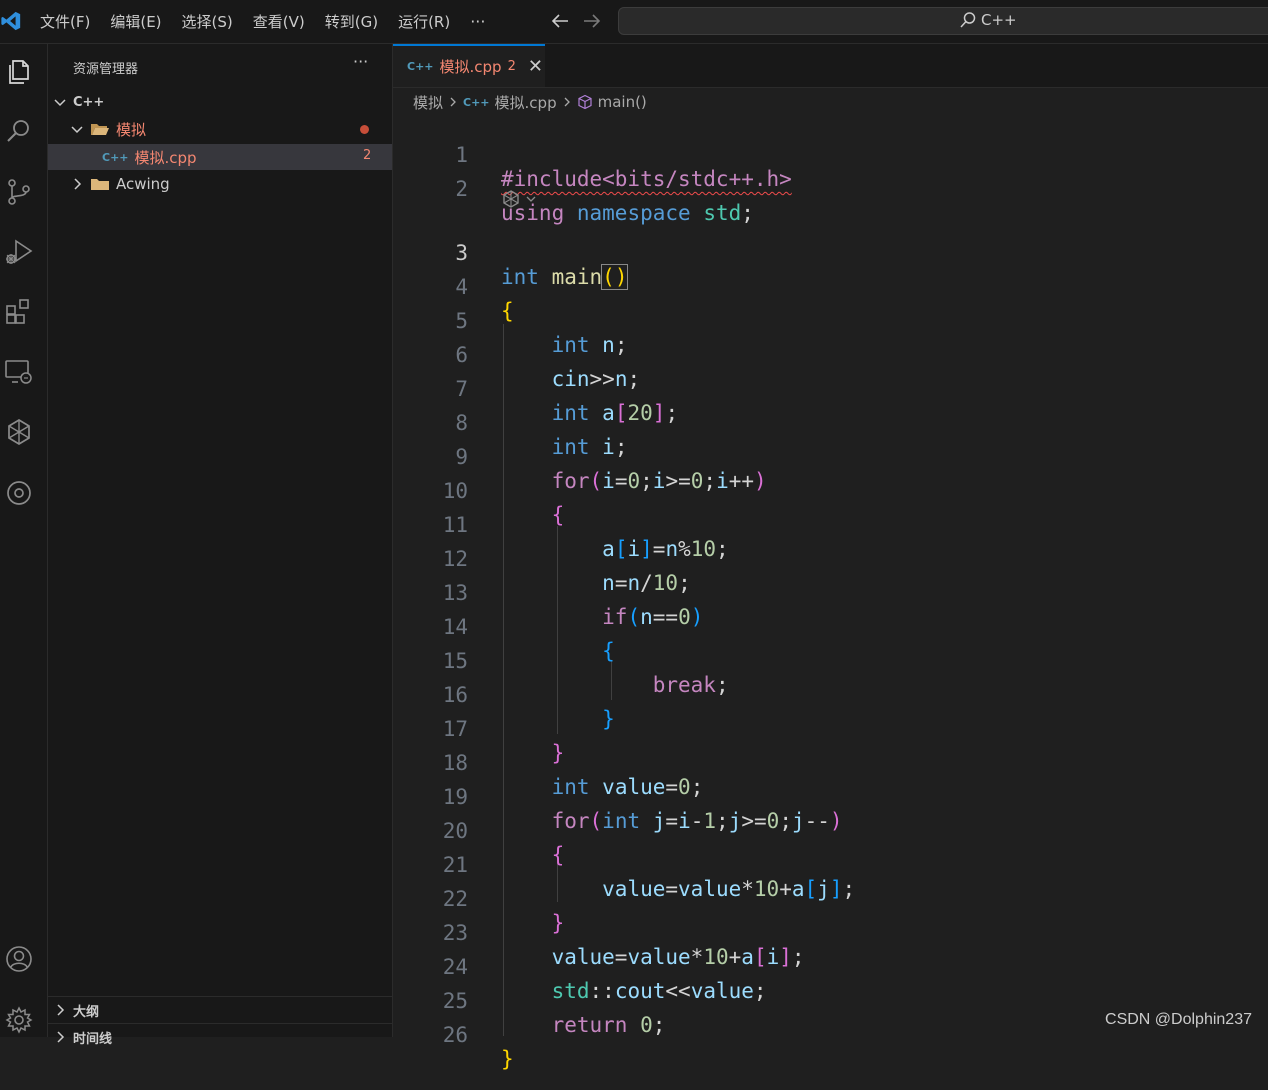  What do you see at coordinates (19, 959) in the screenshot?
I see `account-icon` at bounding box center [19, 959].